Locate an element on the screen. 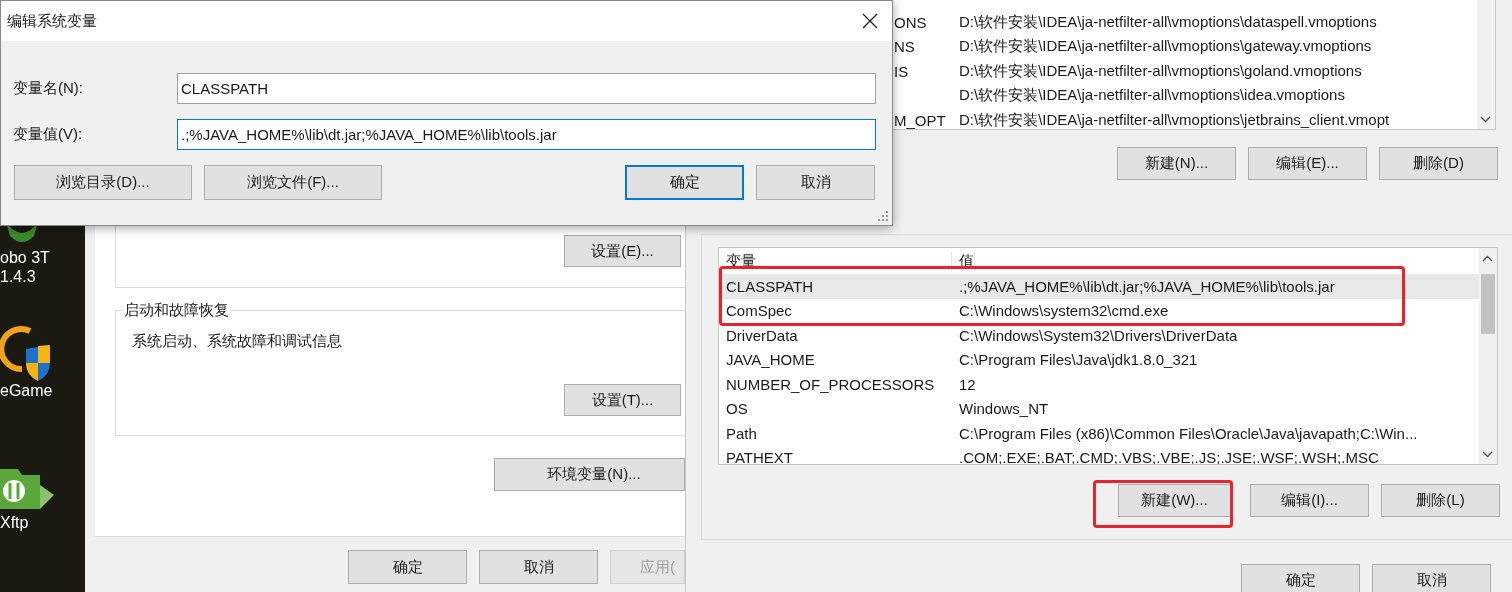  scrollbar-thumb is located at coordinates (1488, 304).